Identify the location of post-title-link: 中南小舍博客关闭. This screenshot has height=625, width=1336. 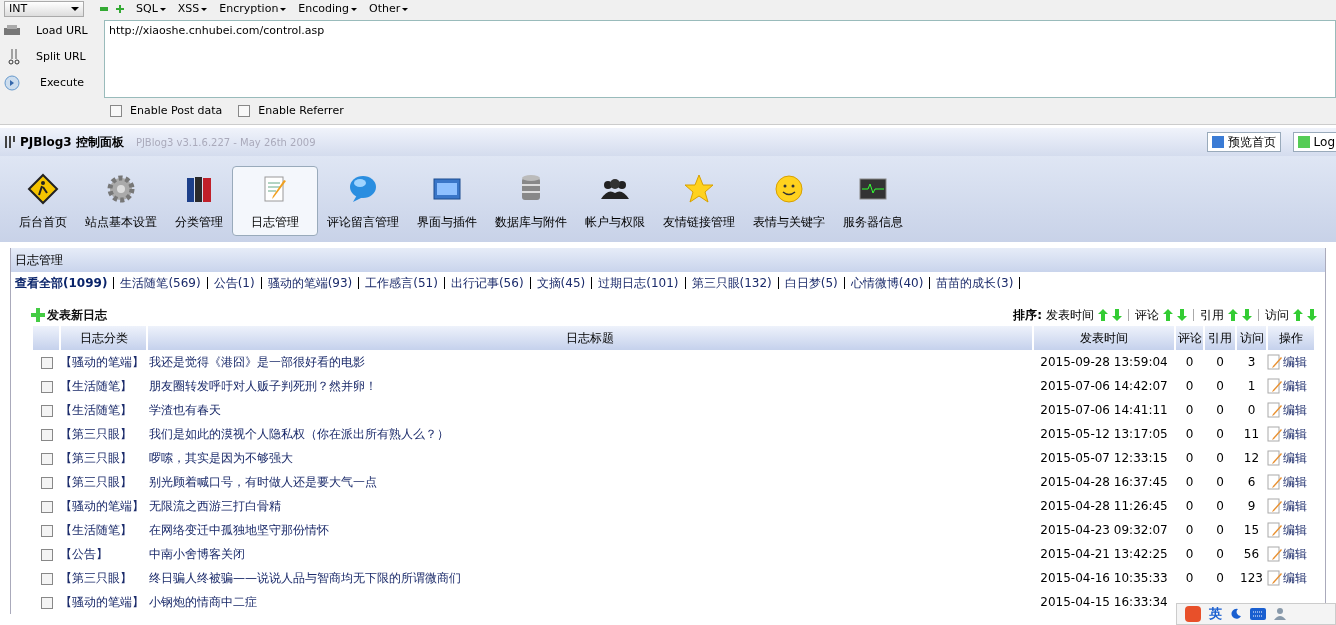
(590, 554).